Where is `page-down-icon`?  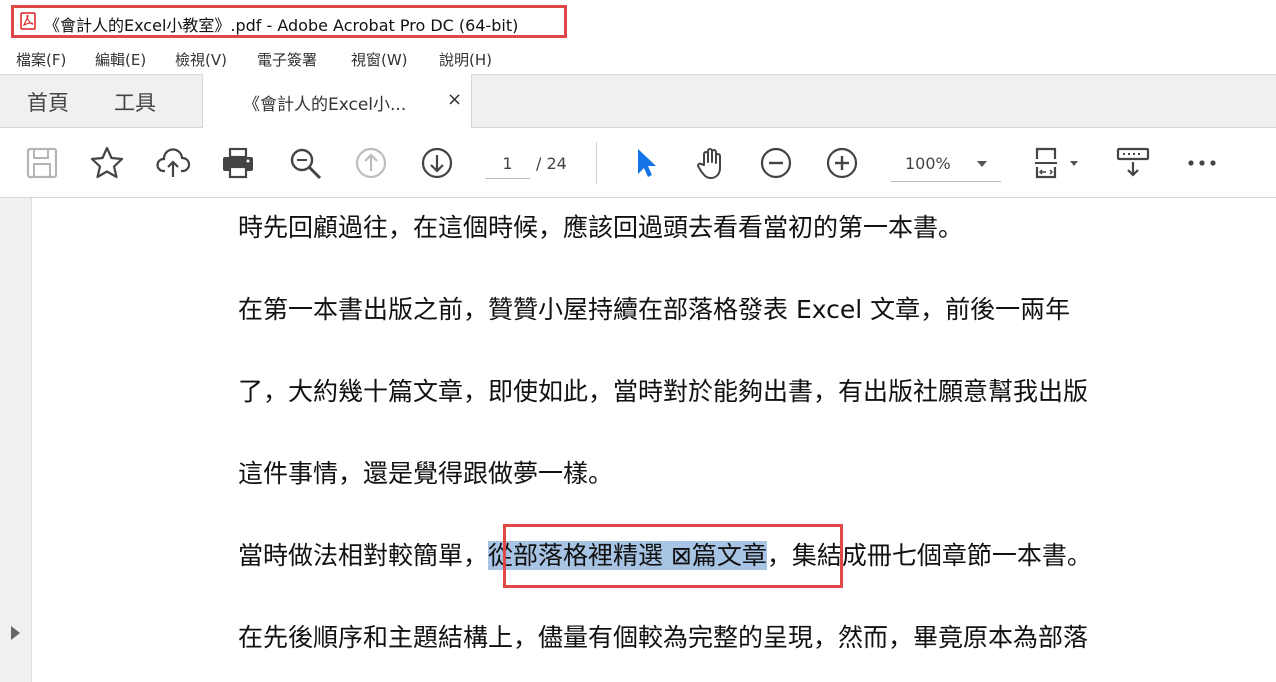
page-down-icon is located at coordinates (437, 163).